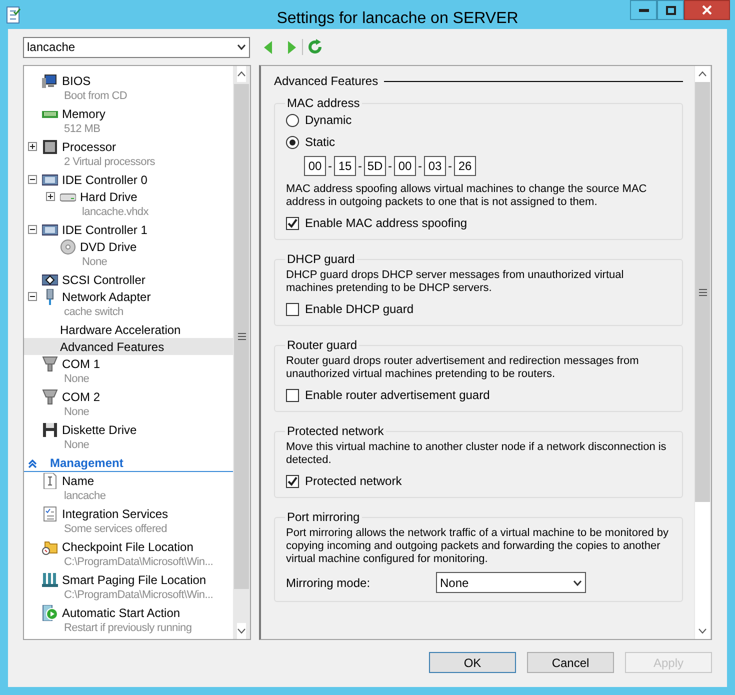 The width and height of the screenshot is (735, 695). I want to click on tree-item: Hard Drive lancache.vhdx, so click(128, 204).